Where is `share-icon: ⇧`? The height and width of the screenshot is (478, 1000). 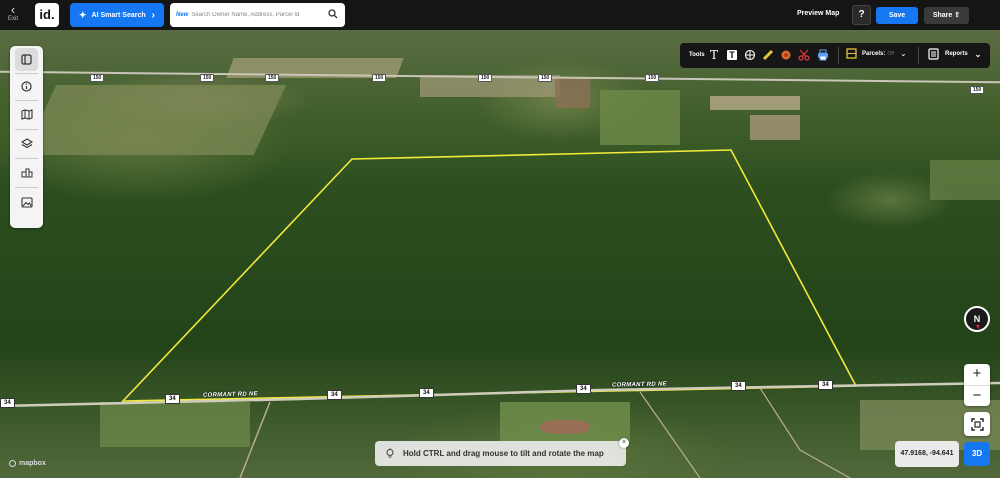 share-icon: ⇧ is located at coordinates (957, 15).